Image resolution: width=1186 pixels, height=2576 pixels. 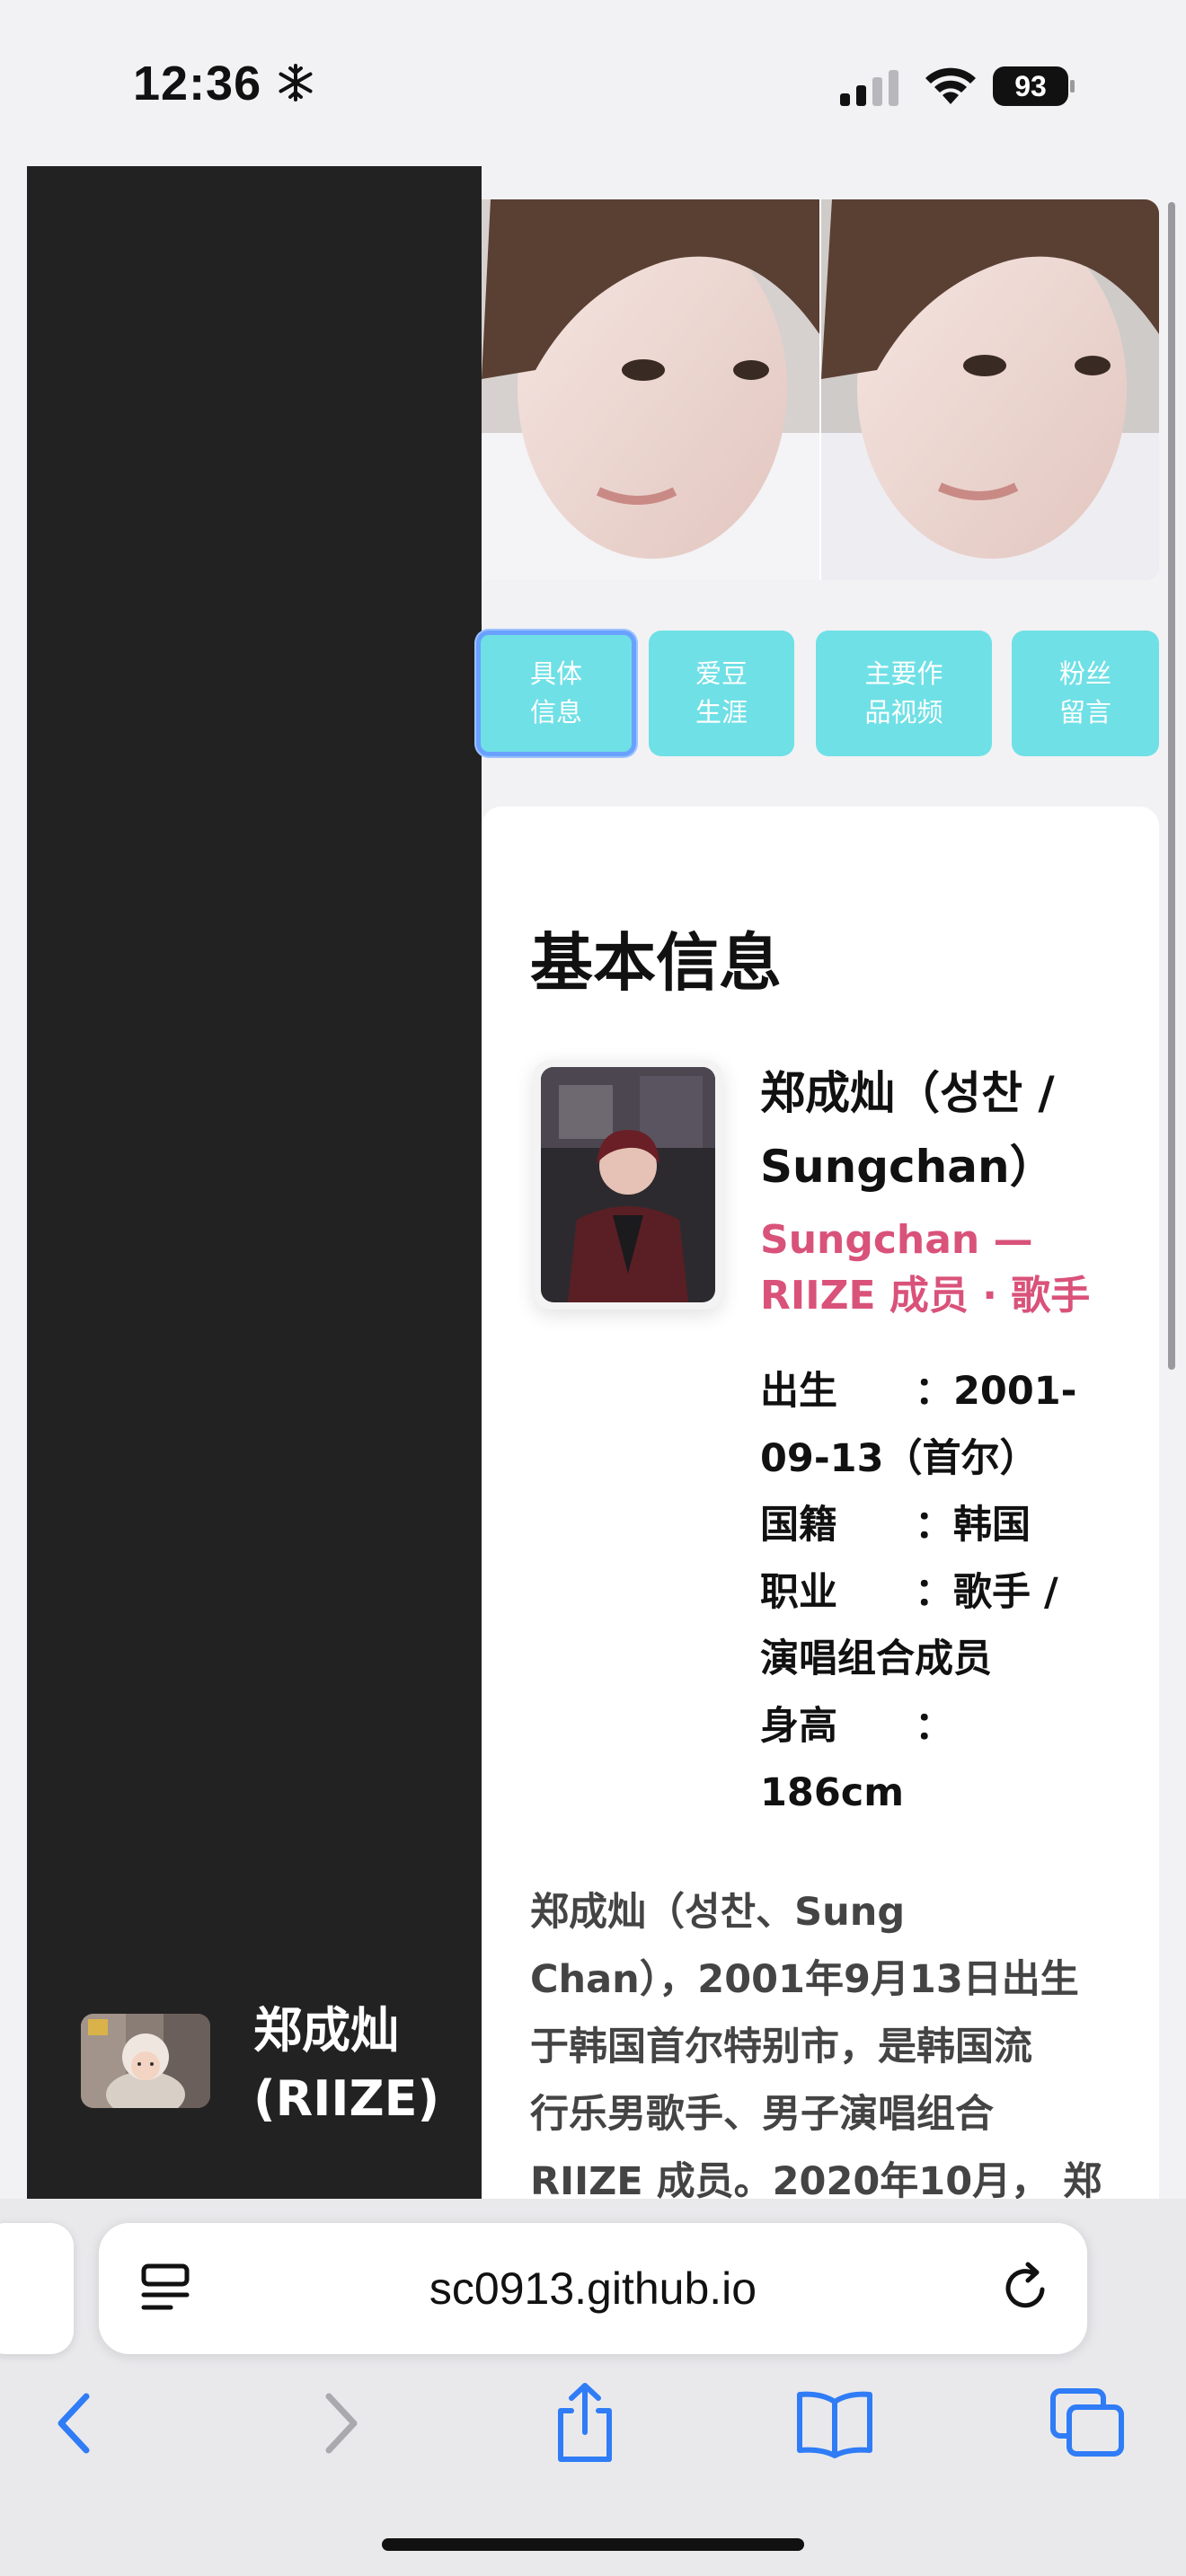 I want to click on section-tabs: 具体 信息 爱豆 生涯 主要作 品视频 粉丝 留言, so click(x=822, y=694).